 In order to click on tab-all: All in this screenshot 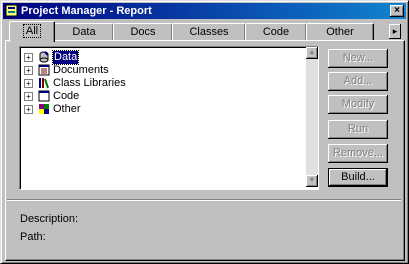, I will do `click(32, 31)`.